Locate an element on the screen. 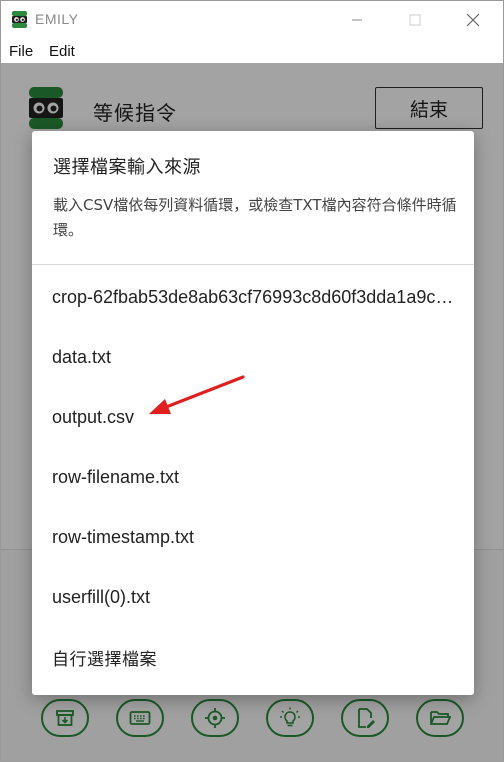 This screenshot has height=762, width=504. close-icon is located at coordinates (473, 20).